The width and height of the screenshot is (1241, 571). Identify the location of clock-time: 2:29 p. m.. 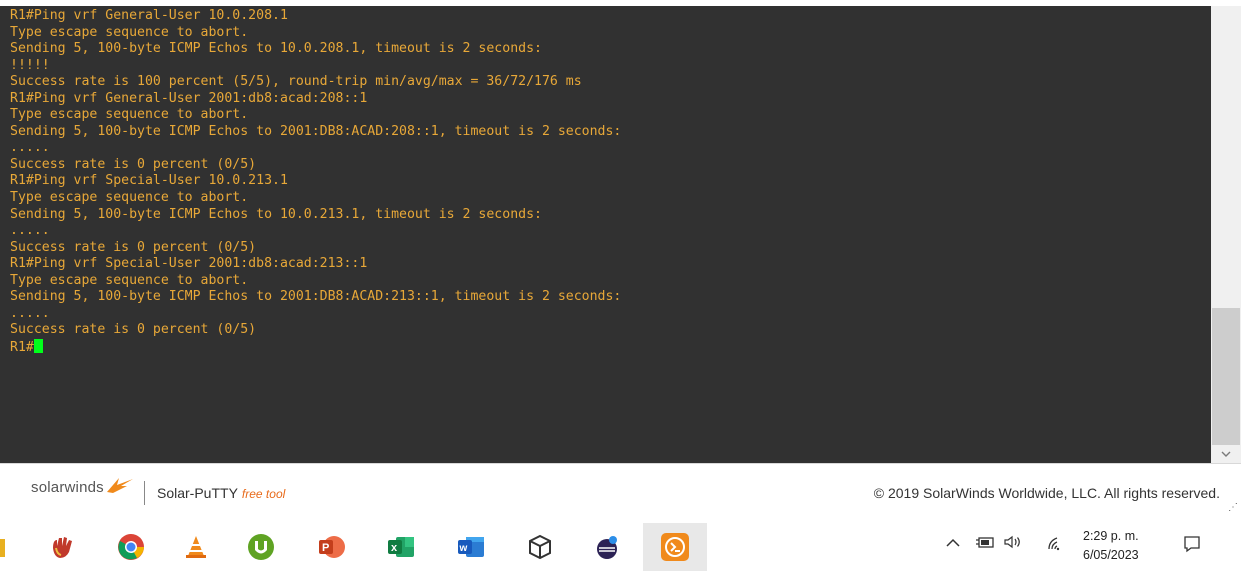
(1111, 536).